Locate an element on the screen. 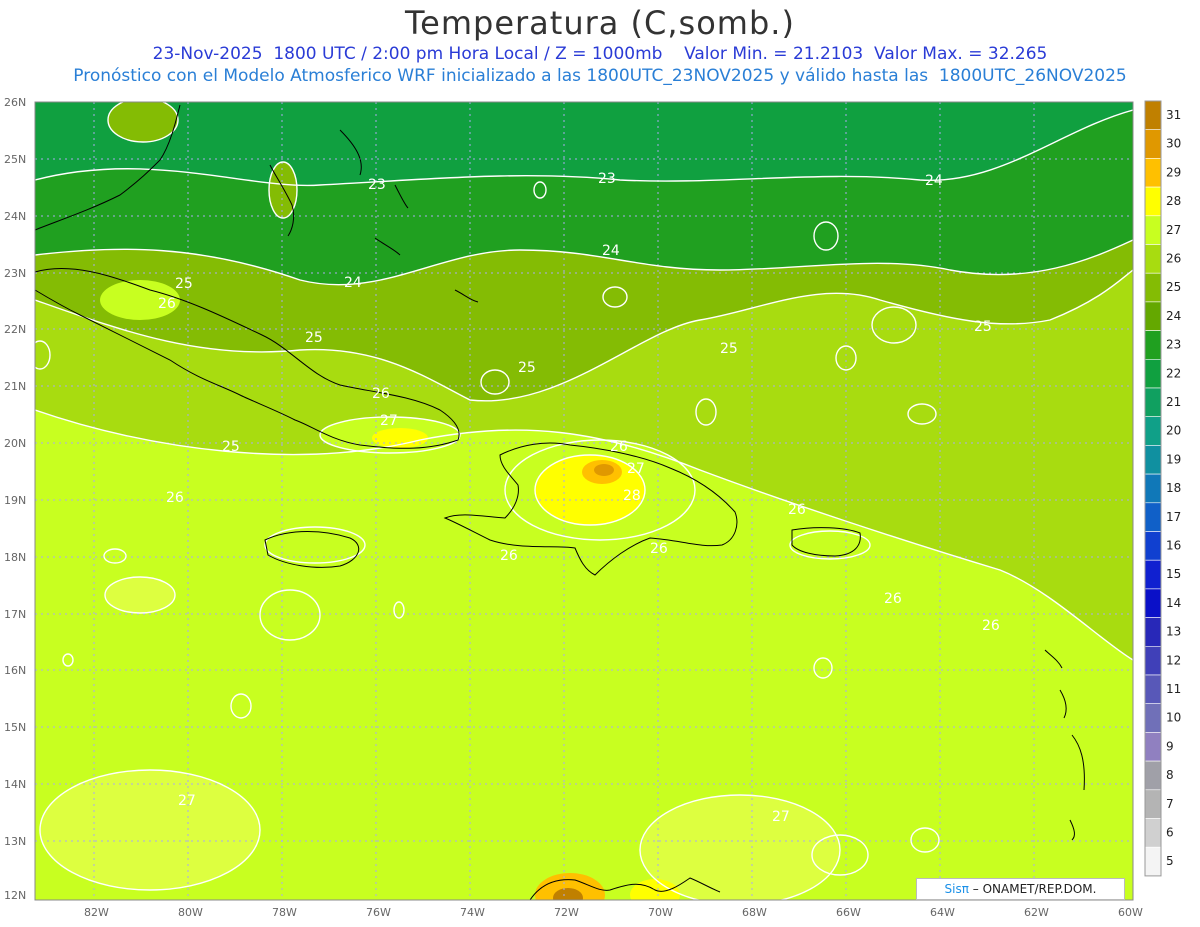  colorbar-label: 22 is located at coordinates (1173, 373).